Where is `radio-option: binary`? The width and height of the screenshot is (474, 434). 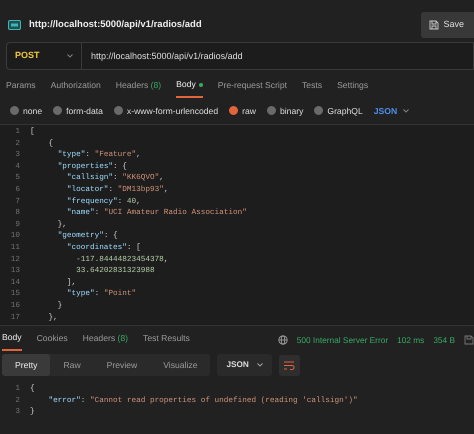 radio-option: binary is located at coordinates (285, 111).